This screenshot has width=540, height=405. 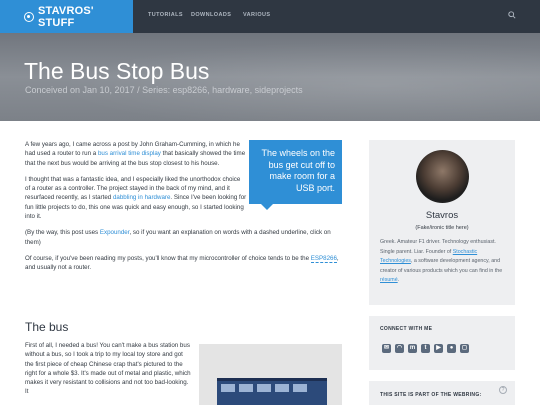 I want to click on page-title: The Bus Stop Bus, so click(x=117, y=71).